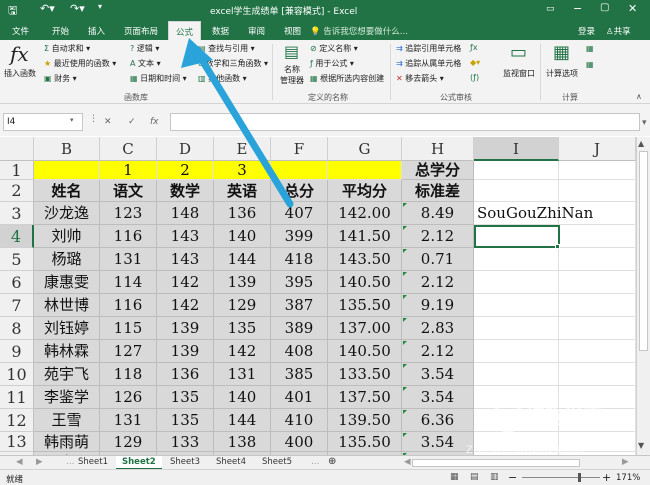 The height and width of the screenshot is (485, 650). What do you see at coordinates (185, 420) in the screenshot?
I see `cell-d12: 135` at bounding box center [185, 420].